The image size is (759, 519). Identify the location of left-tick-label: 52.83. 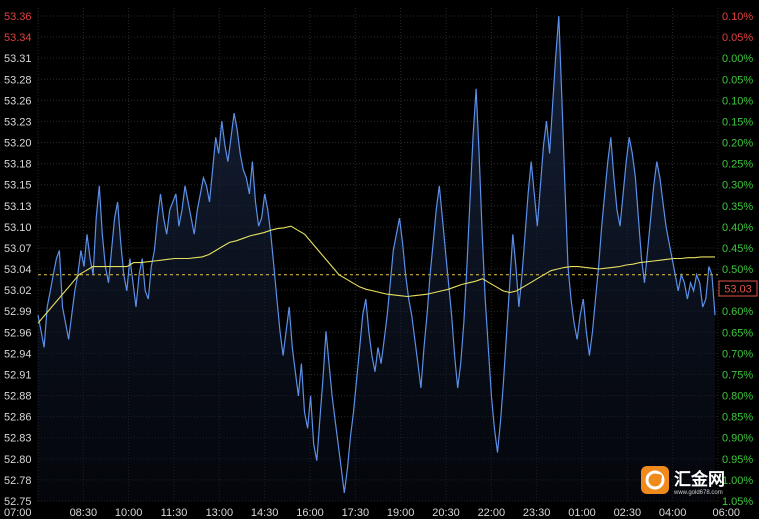
(18, 439).